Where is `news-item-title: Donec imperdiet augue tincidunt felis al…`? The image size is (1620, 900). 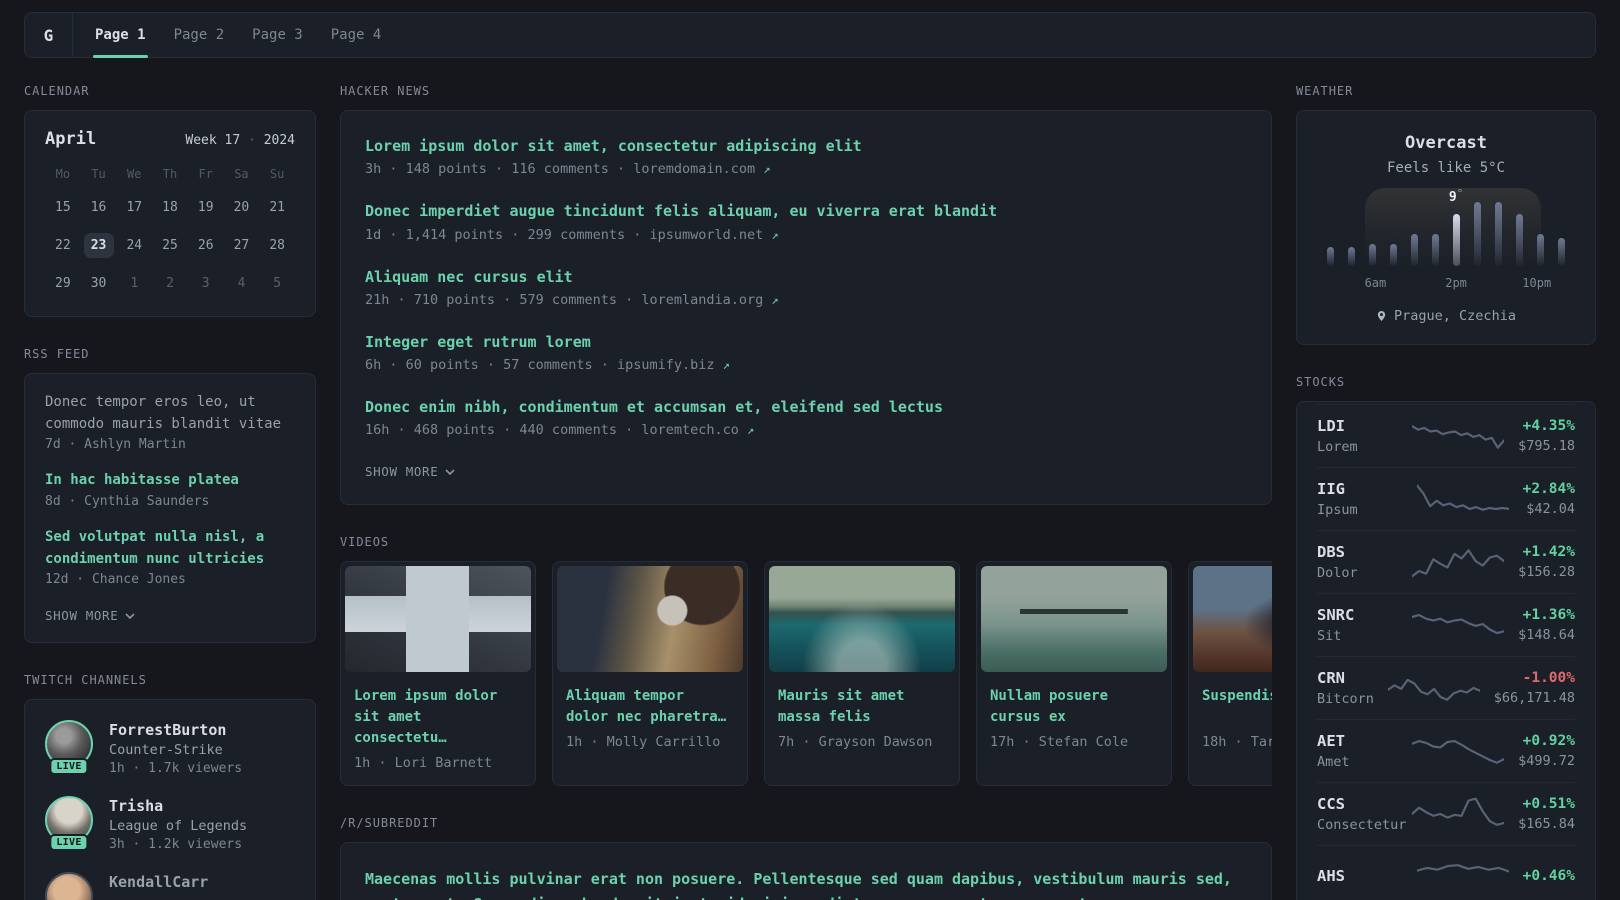
news-item-title: Donec imperdiet augue tincidunt felis al… is located at coordinates (806, 211).